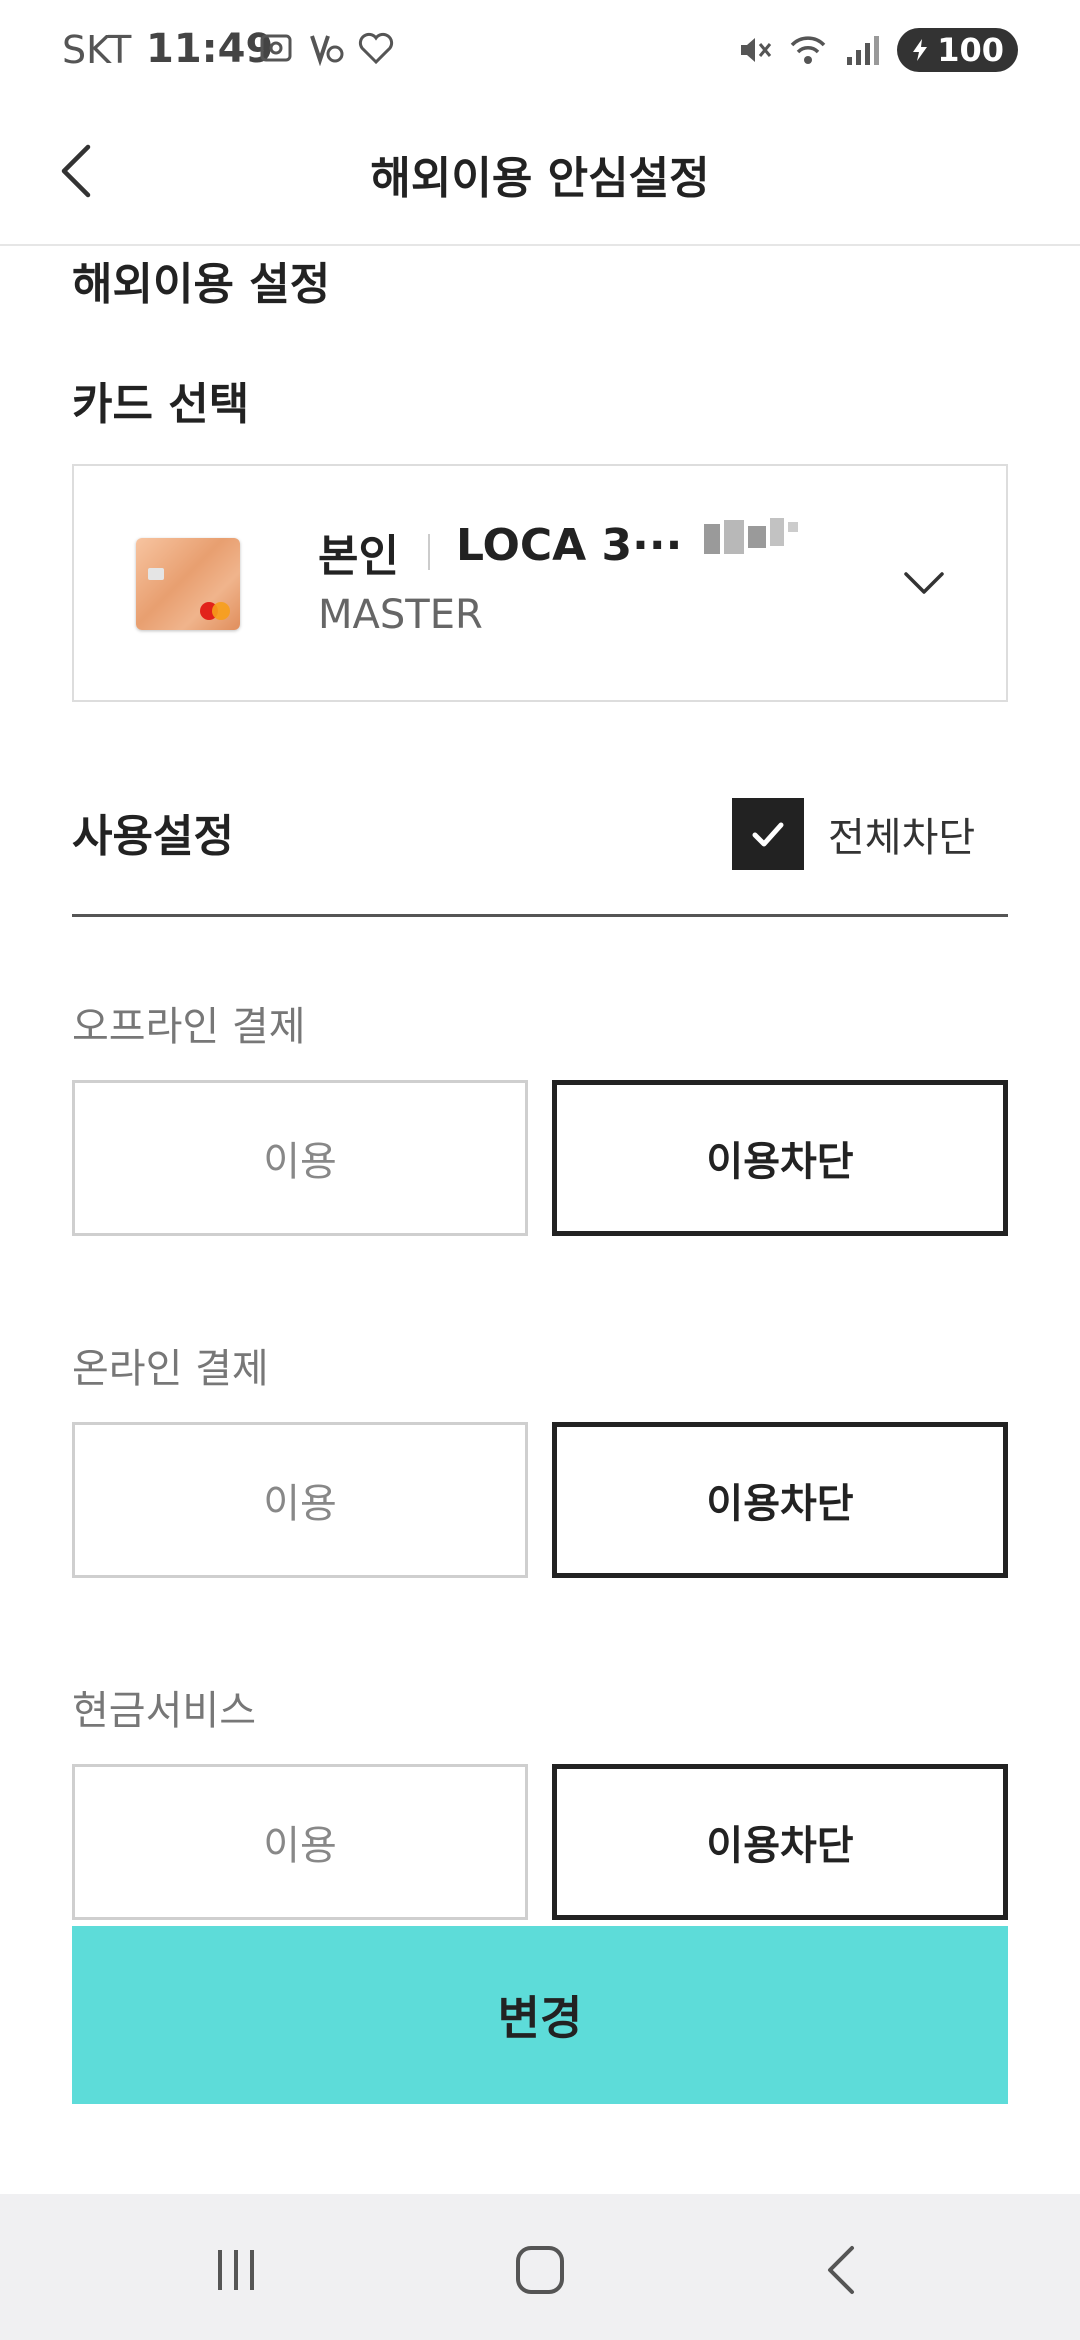  I want to click on card-owner: 본인, so click(358, 556).